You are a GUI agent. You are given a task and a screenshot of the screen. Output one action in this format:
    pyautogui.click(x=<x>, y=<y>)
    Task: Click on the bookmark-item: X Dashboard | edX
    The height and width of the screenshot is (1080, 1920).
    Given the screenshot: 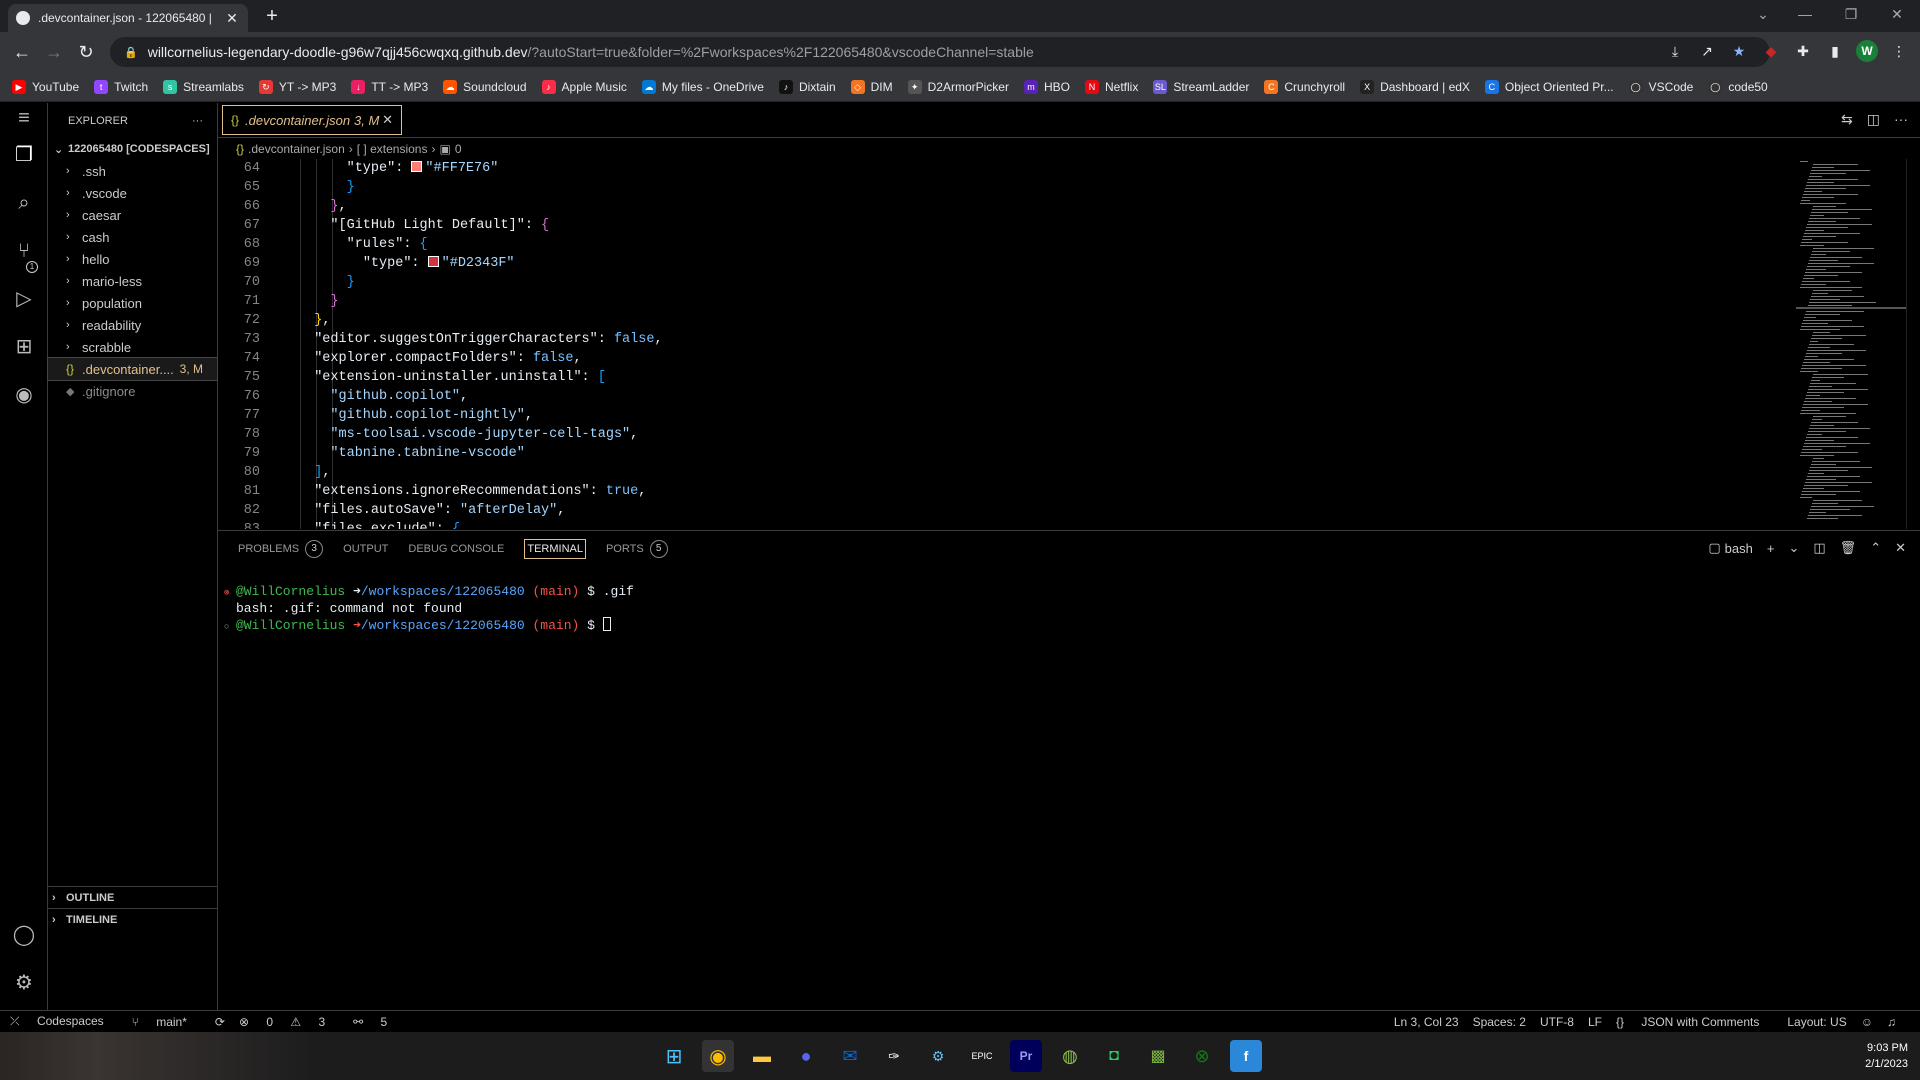 What is the action you would take?
    pyautogui.click(x=1415, y=86)
    